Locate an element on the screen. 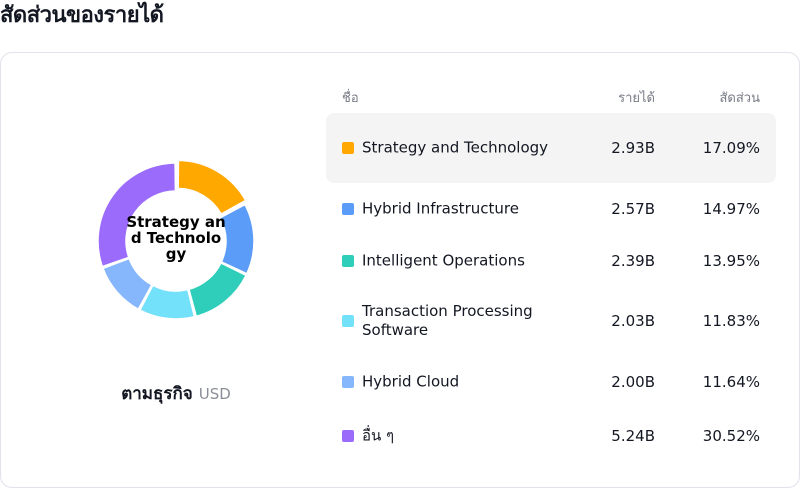  row-share: 11.83% is located at coordinates (731, 321).